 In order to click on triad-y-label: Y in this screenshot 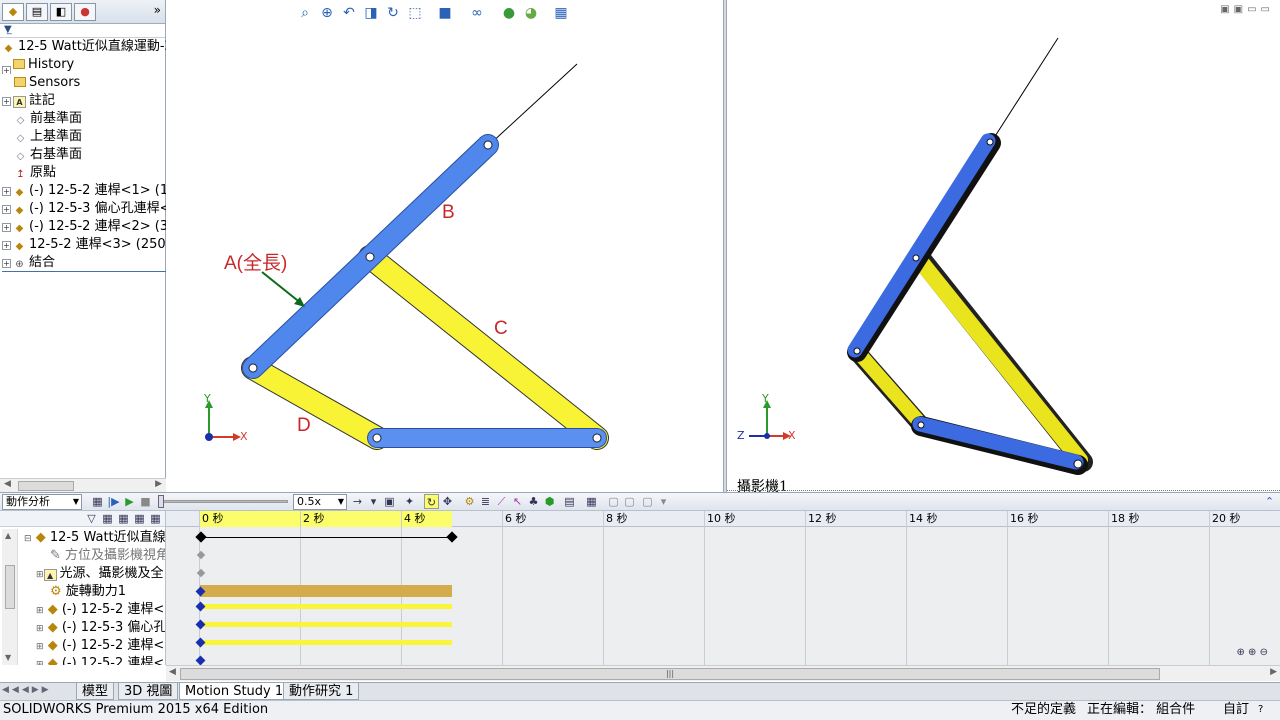, I will do `click(765, 398)`.